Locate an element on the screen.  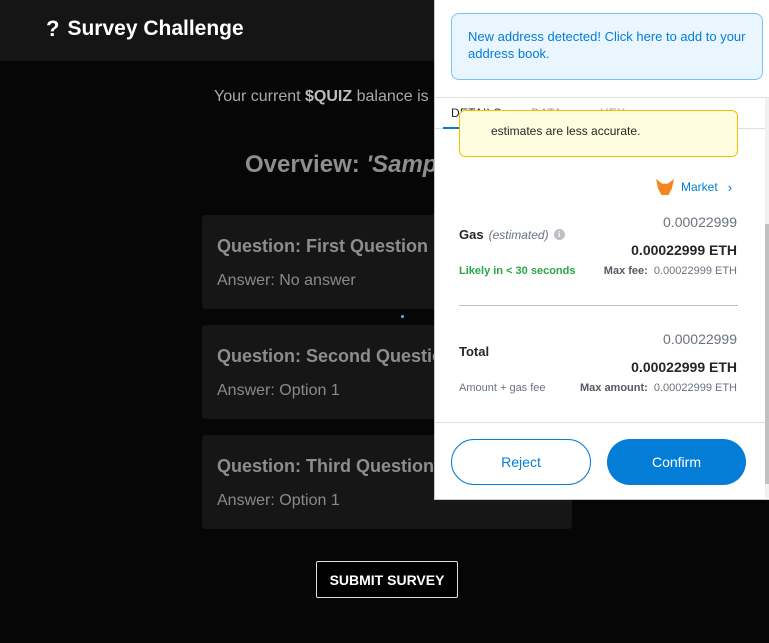
max-amount: Max amount: 0.00022999 ETH is located at coordinates (658, 388).